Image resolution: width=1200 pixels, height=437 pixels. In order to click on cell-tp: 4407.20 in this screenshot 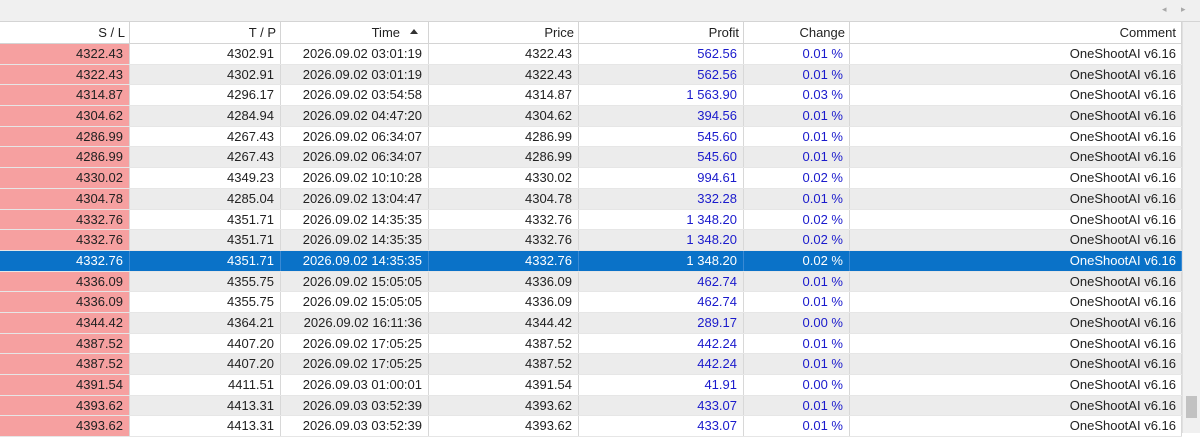, I will do `click(205, 343)`.